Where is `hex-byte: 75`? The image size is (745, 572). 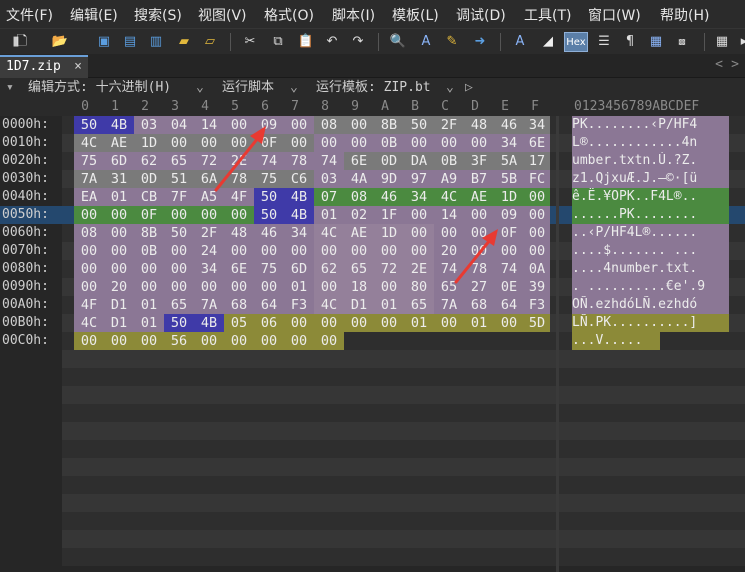
hex-byte: 75 is located at coordinates (269, 269).